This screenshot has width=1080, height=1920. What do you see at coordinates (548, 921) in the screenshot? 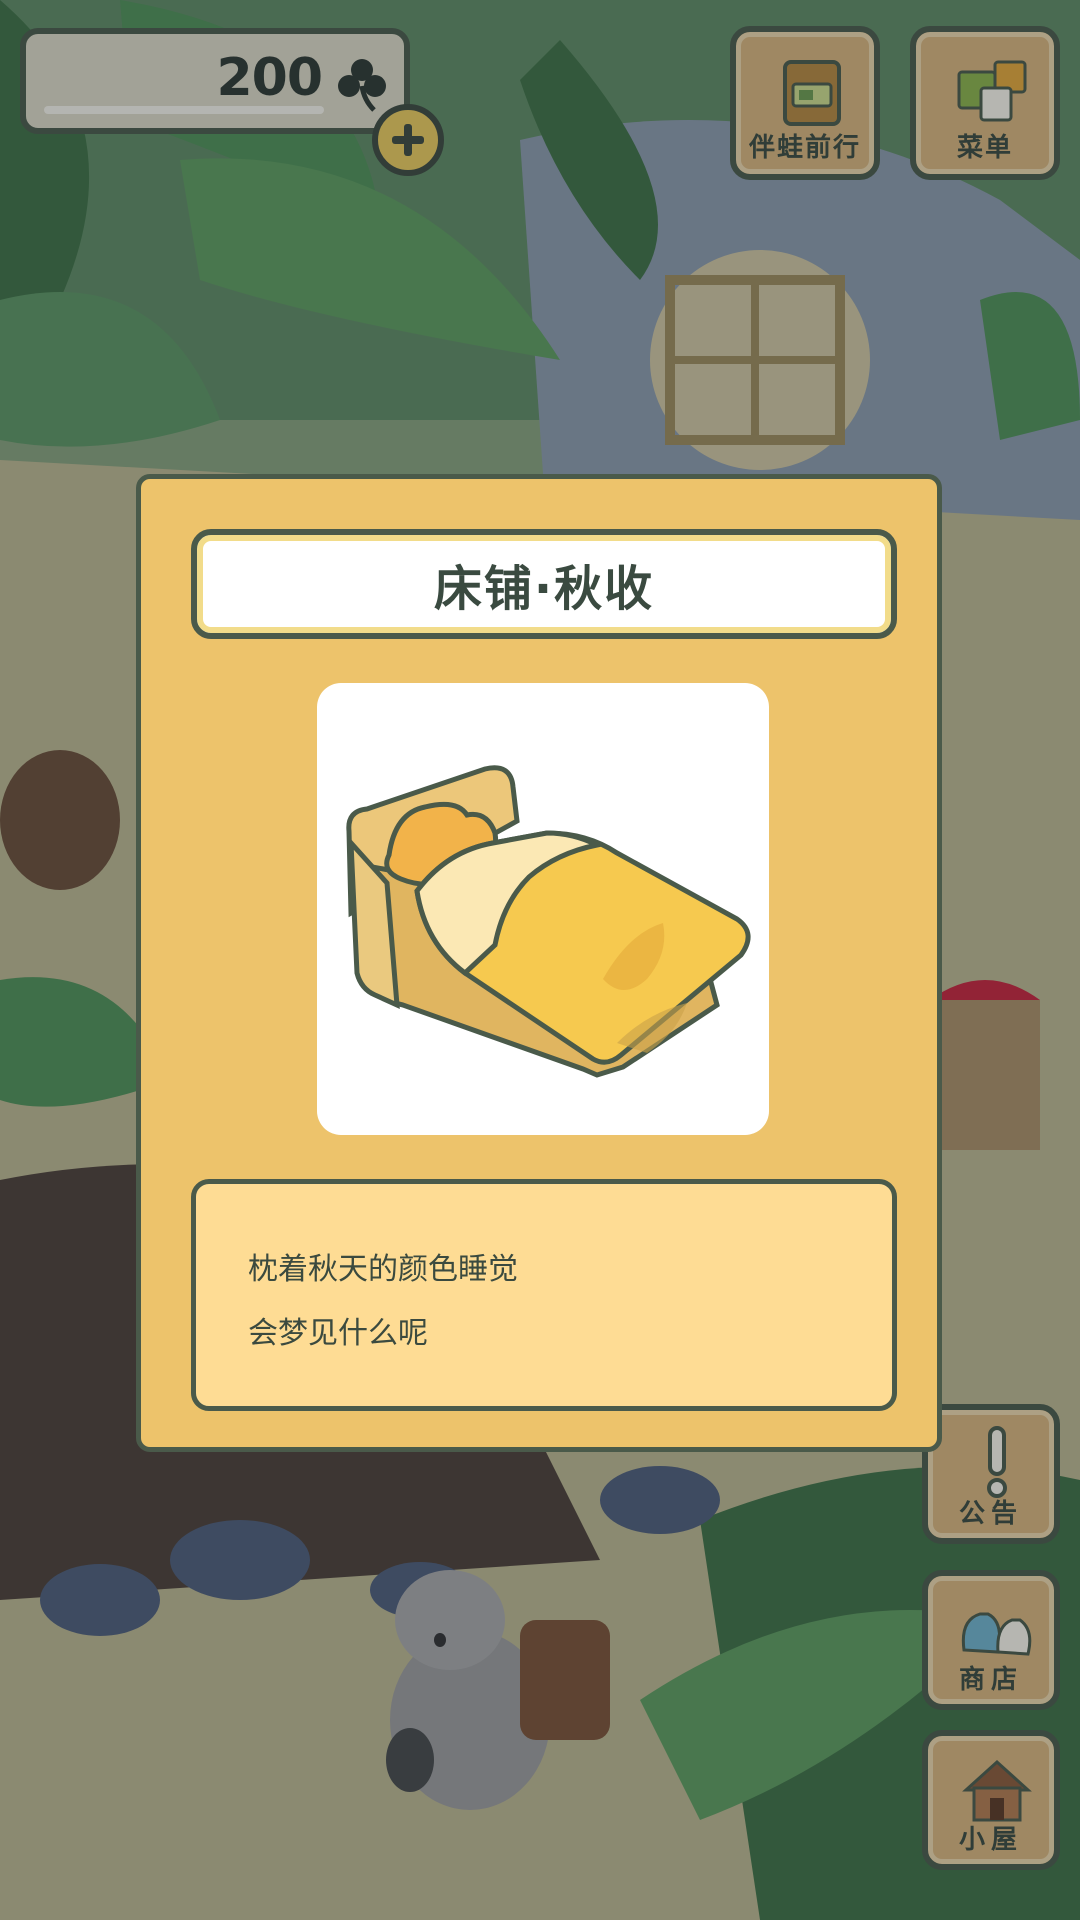
I see `autumn-bed-icon` at bounding box center [548, 921].